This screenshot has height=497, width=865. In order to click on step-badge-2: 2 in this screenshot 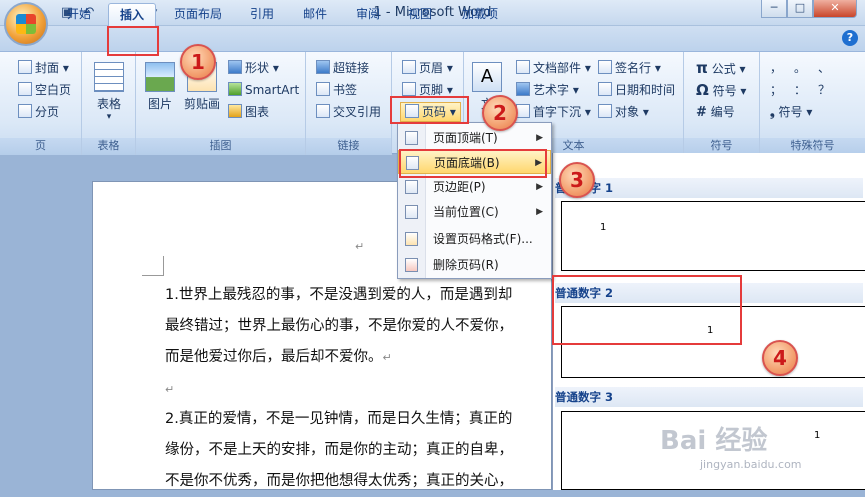, I will do `click(500, 113)`.